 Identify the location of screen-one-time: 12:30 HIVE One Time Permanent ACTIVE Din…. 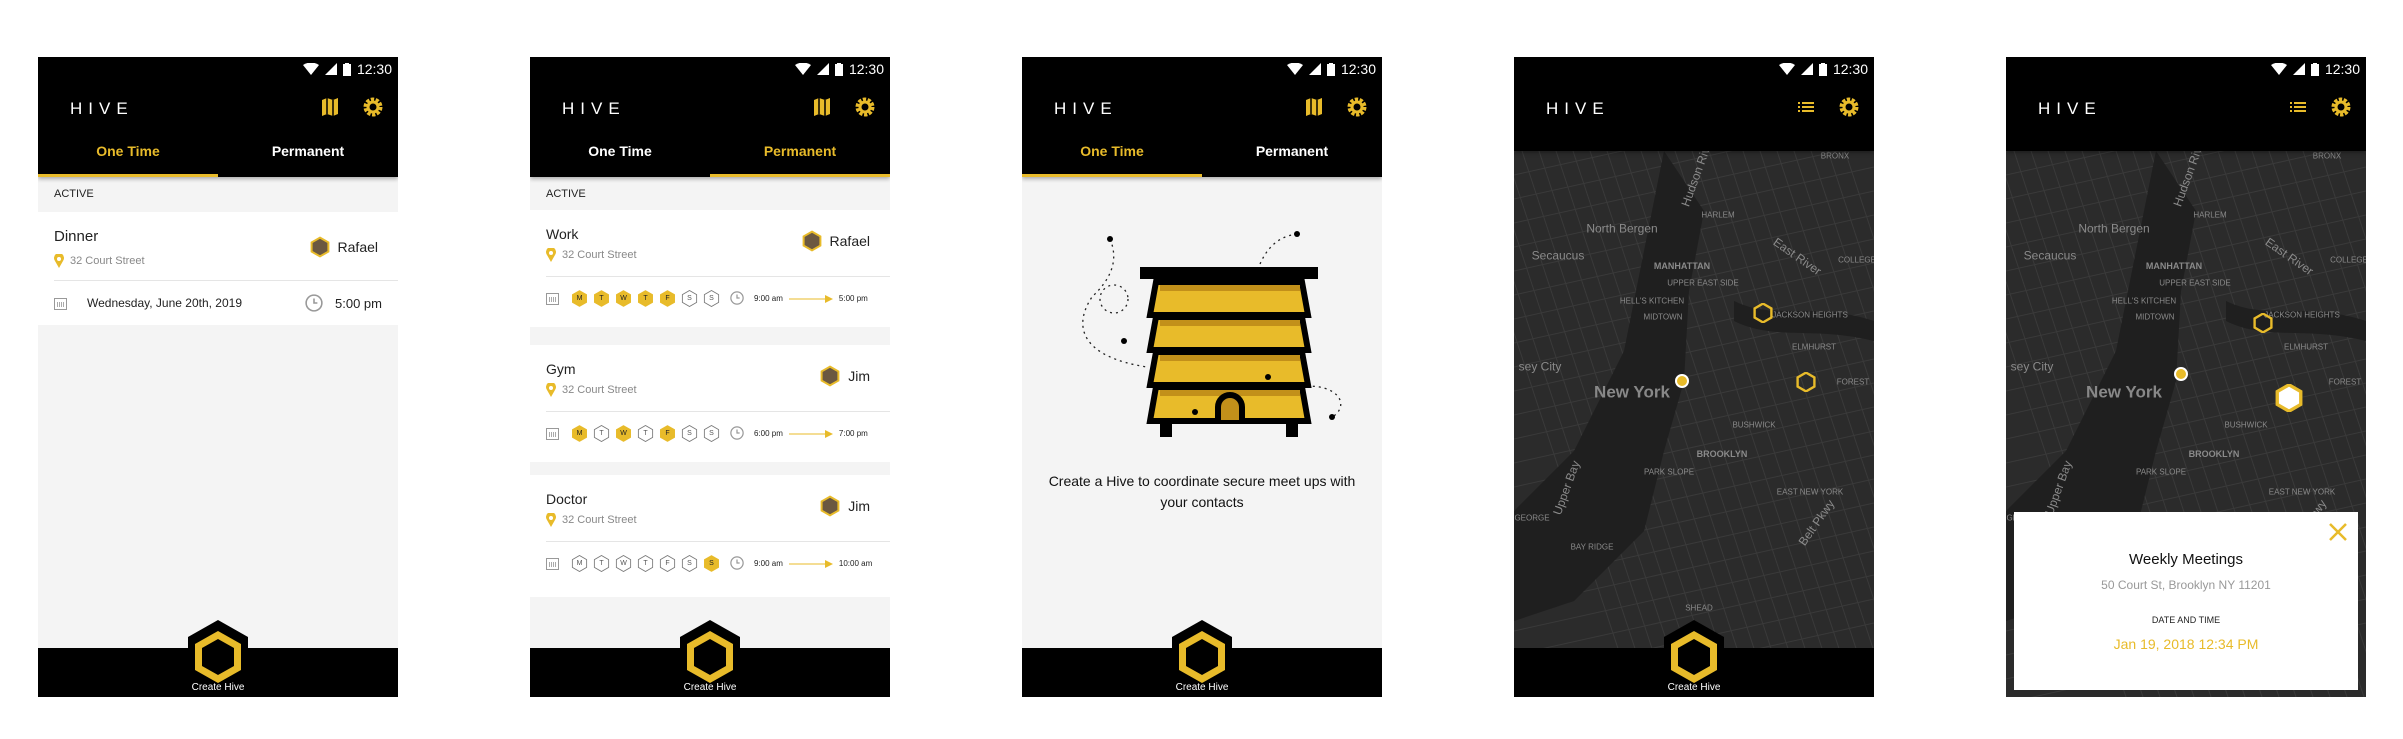
(218, 377).